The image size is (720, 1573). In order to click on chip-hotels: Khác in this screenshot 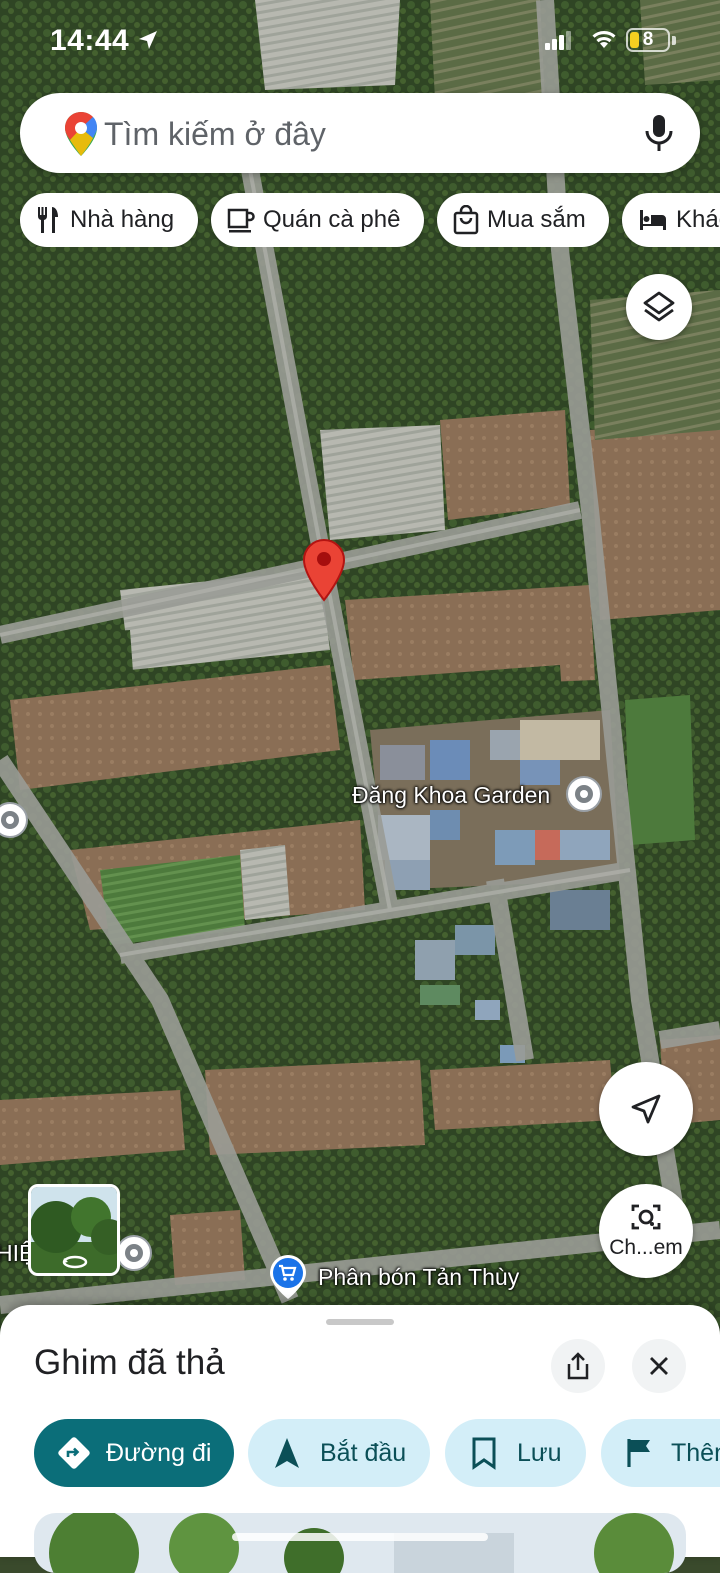, I will do `click(671, 220)`.